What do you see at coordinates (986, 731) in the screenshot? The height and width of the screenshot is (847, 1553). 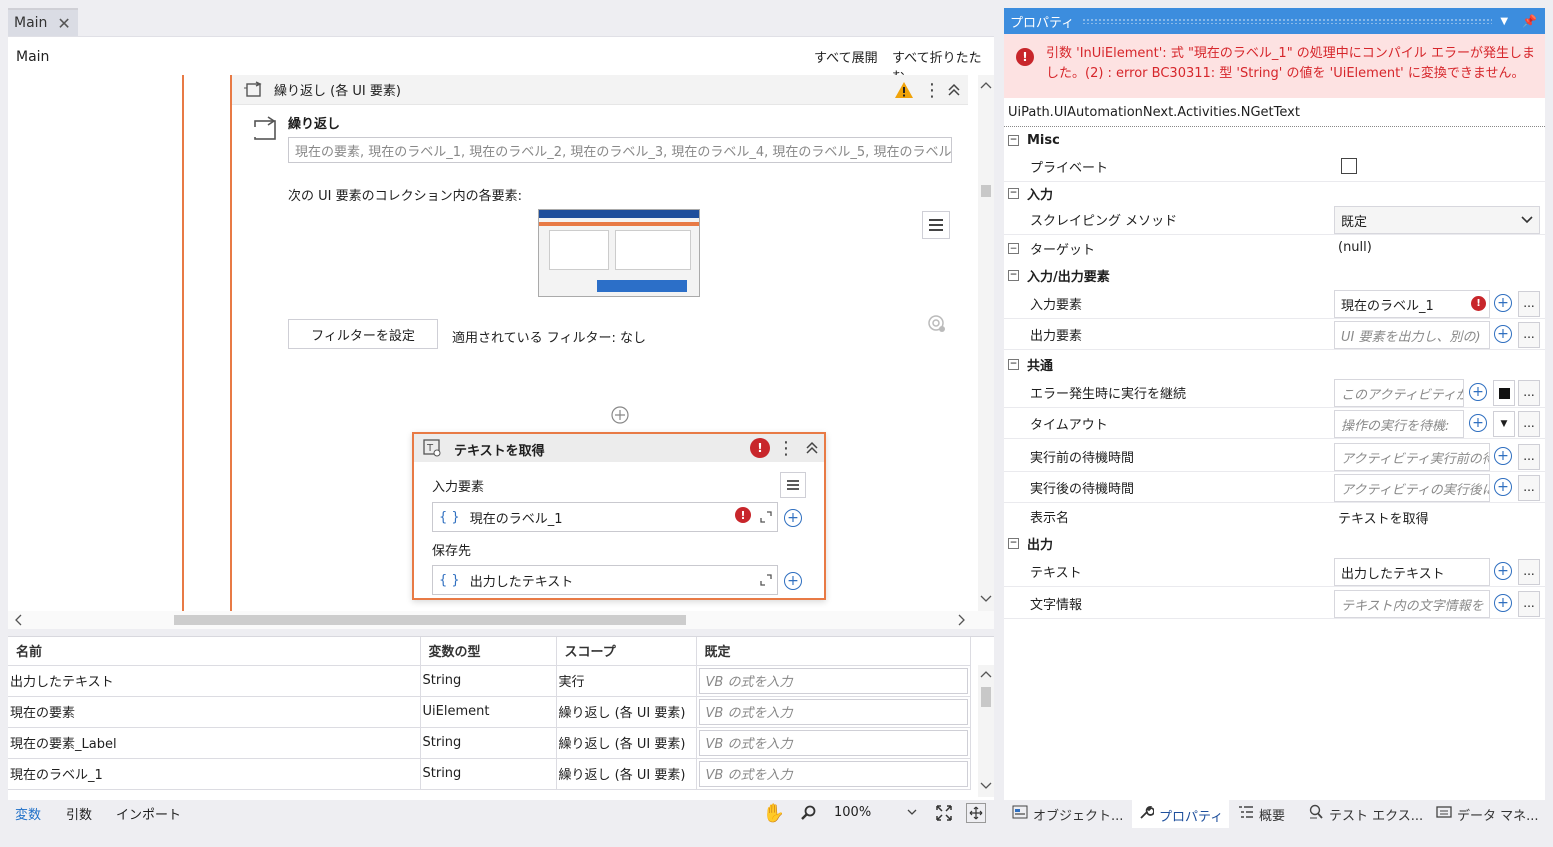 I see `variables-scrollbar` at bounding box center [986, 731].